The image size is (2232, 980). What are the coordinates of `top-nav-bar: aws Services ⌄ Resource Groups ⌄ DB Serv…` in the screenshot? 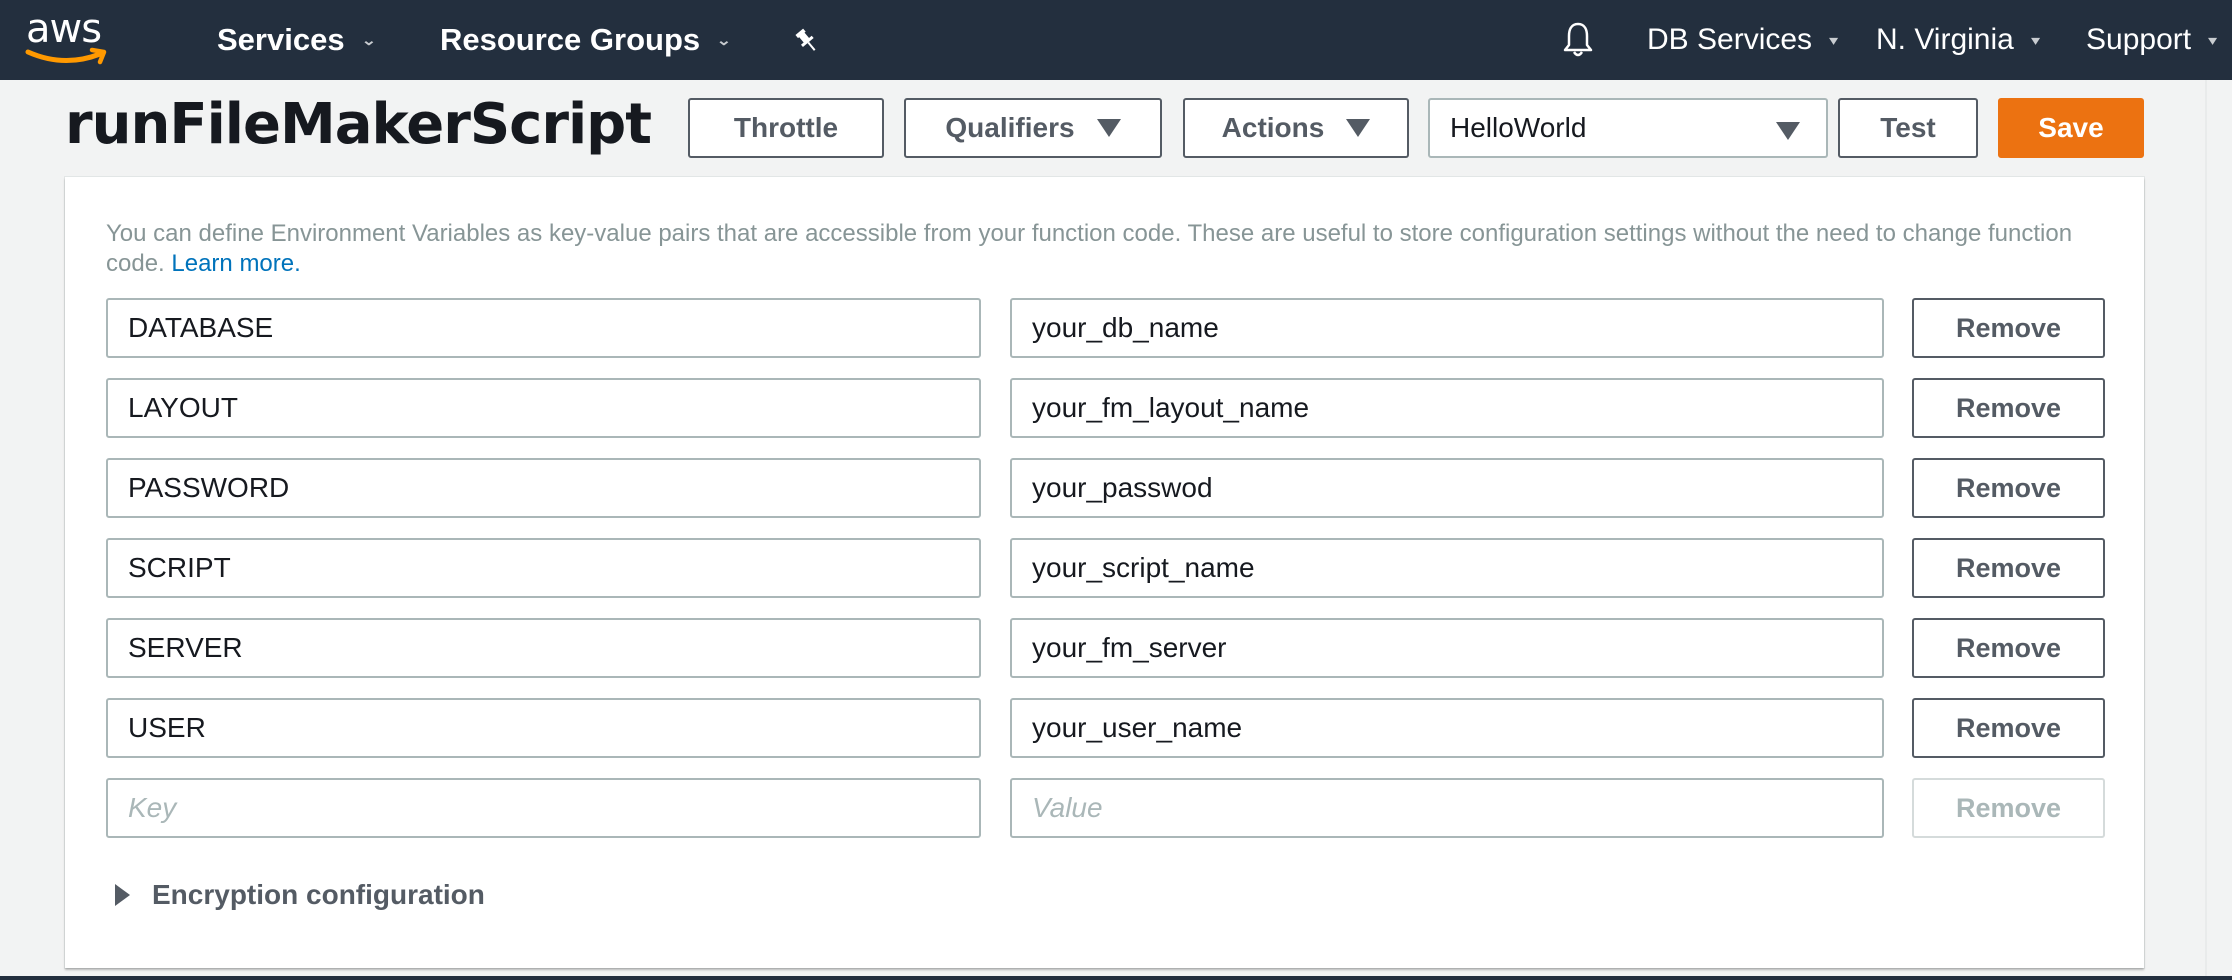 It's located at (1116, 40).